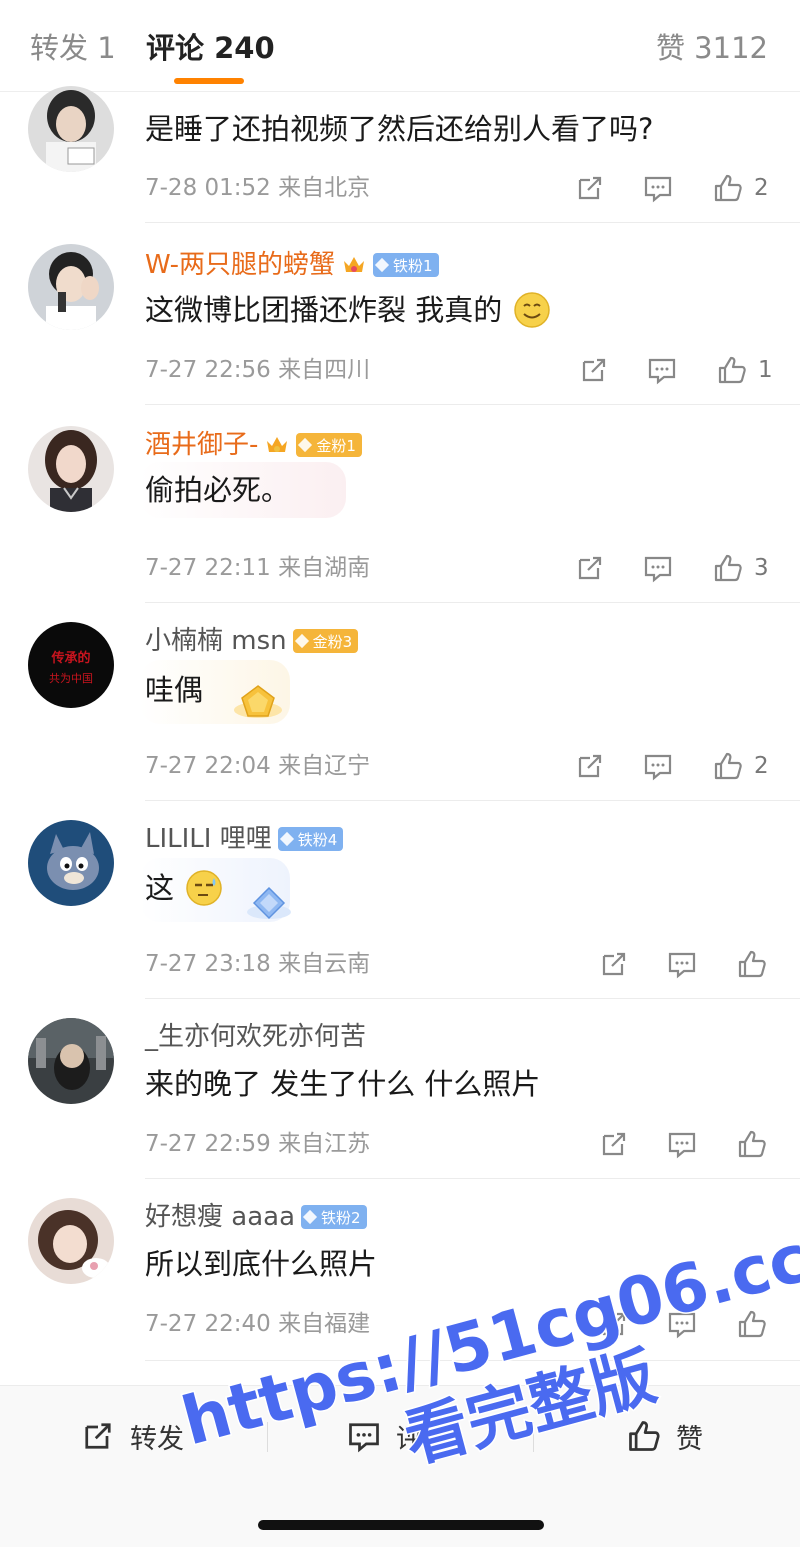  Describe the element at coordinates (209, 81) in the screenshot. I see `tab-active-indicator` at that location.